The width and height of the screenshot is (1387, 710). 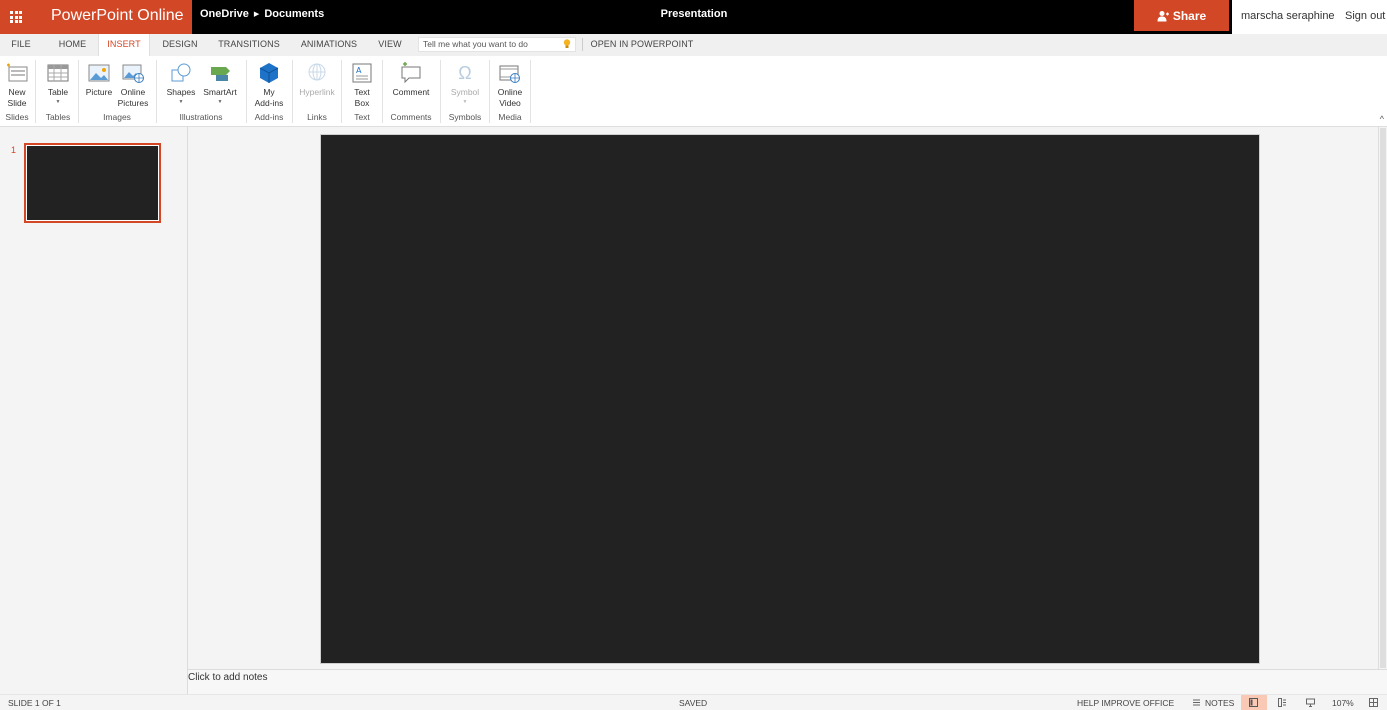 I want to click on tab-design: DESIGN, so click(x=180, y=45).